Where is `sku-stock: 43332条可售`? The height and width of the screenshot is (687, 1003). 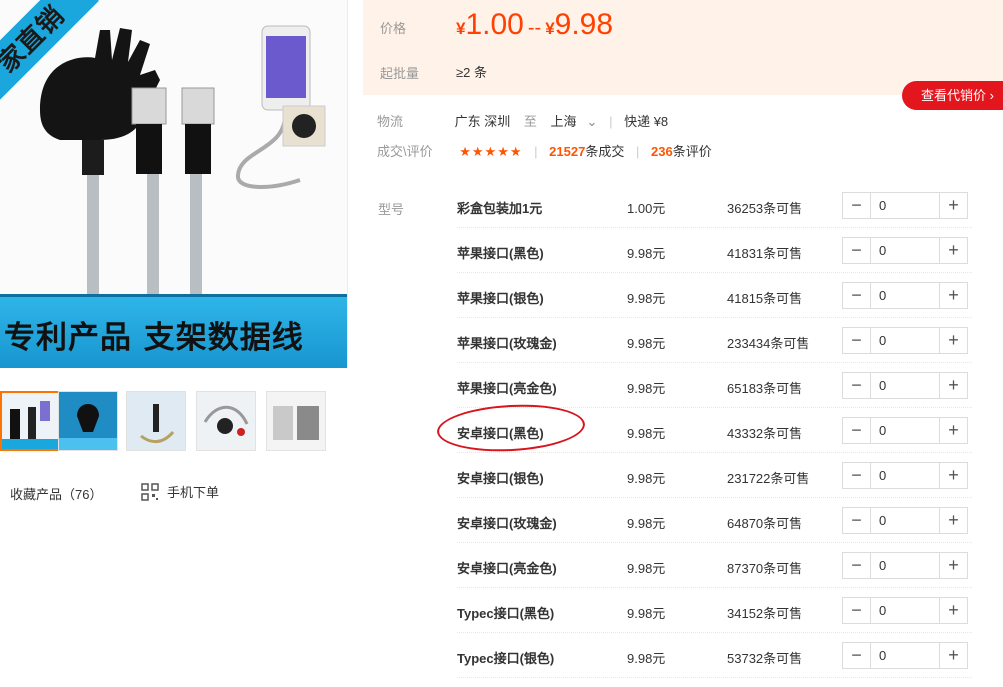 sku-stock: 43332条可售 is located at coordinates (765, 433).